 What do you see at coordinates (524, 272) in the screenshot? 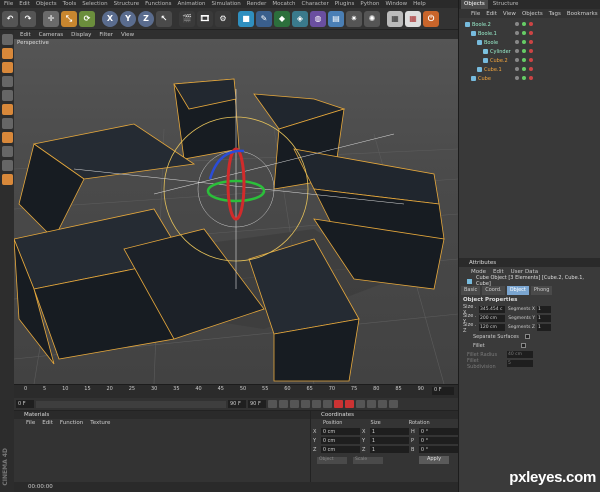
I see `attributes-menu-user-data: User Data` at bounding box center [524, 272].